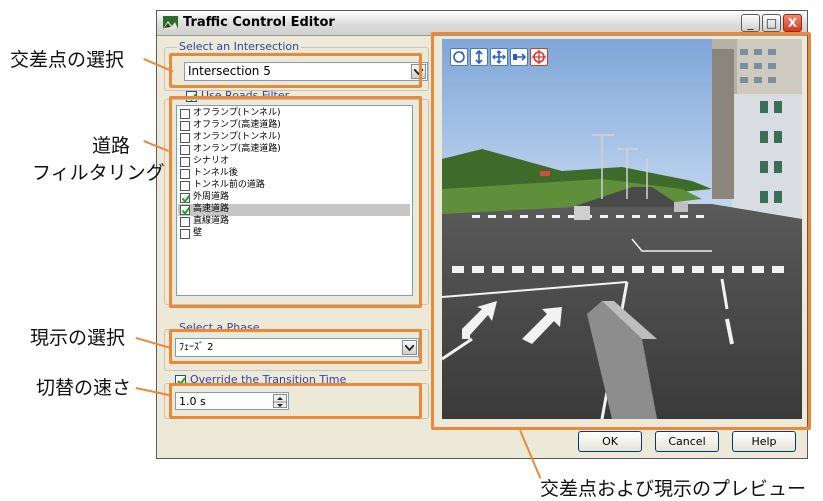 The image size is (823, 501). I want to click on list-item: 壁, so click(294, 234).